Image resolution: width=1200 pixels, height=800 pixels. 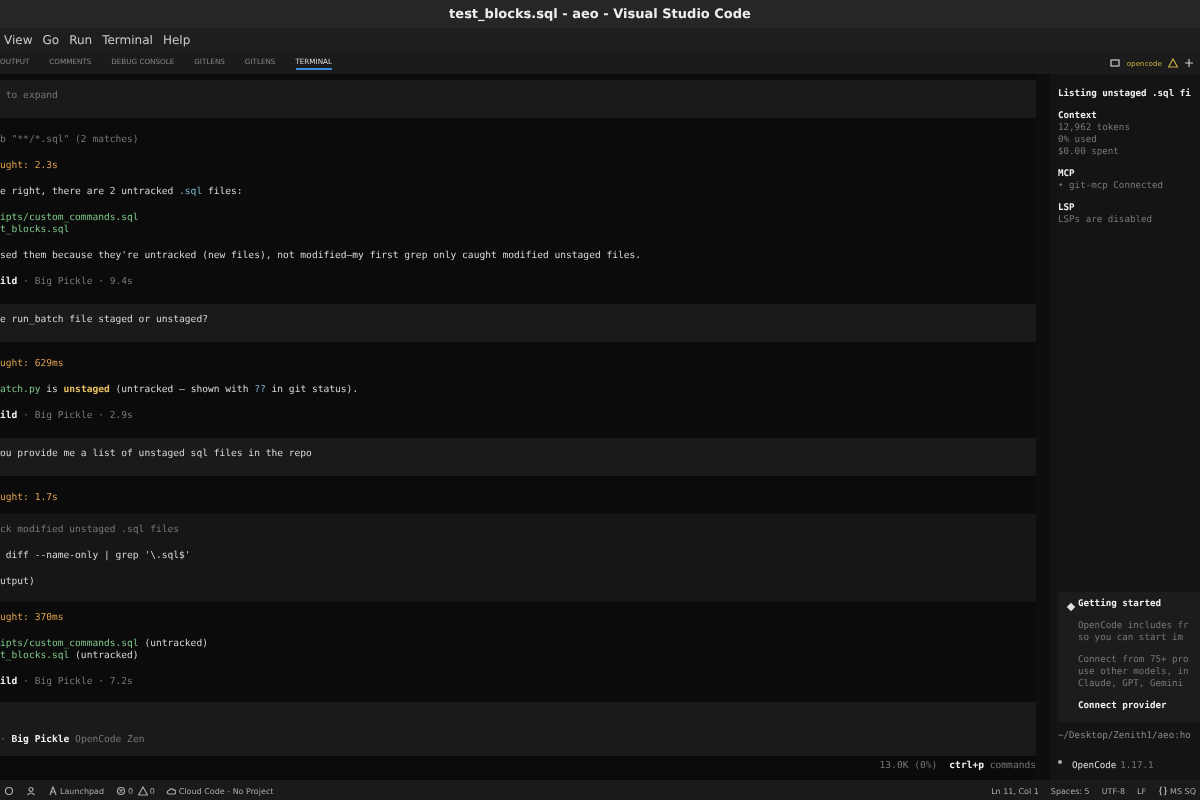 What do you see at coordinates (1189, 63) in the screenshot?
I see `plus-icon` at bounding box center [1189, 63].